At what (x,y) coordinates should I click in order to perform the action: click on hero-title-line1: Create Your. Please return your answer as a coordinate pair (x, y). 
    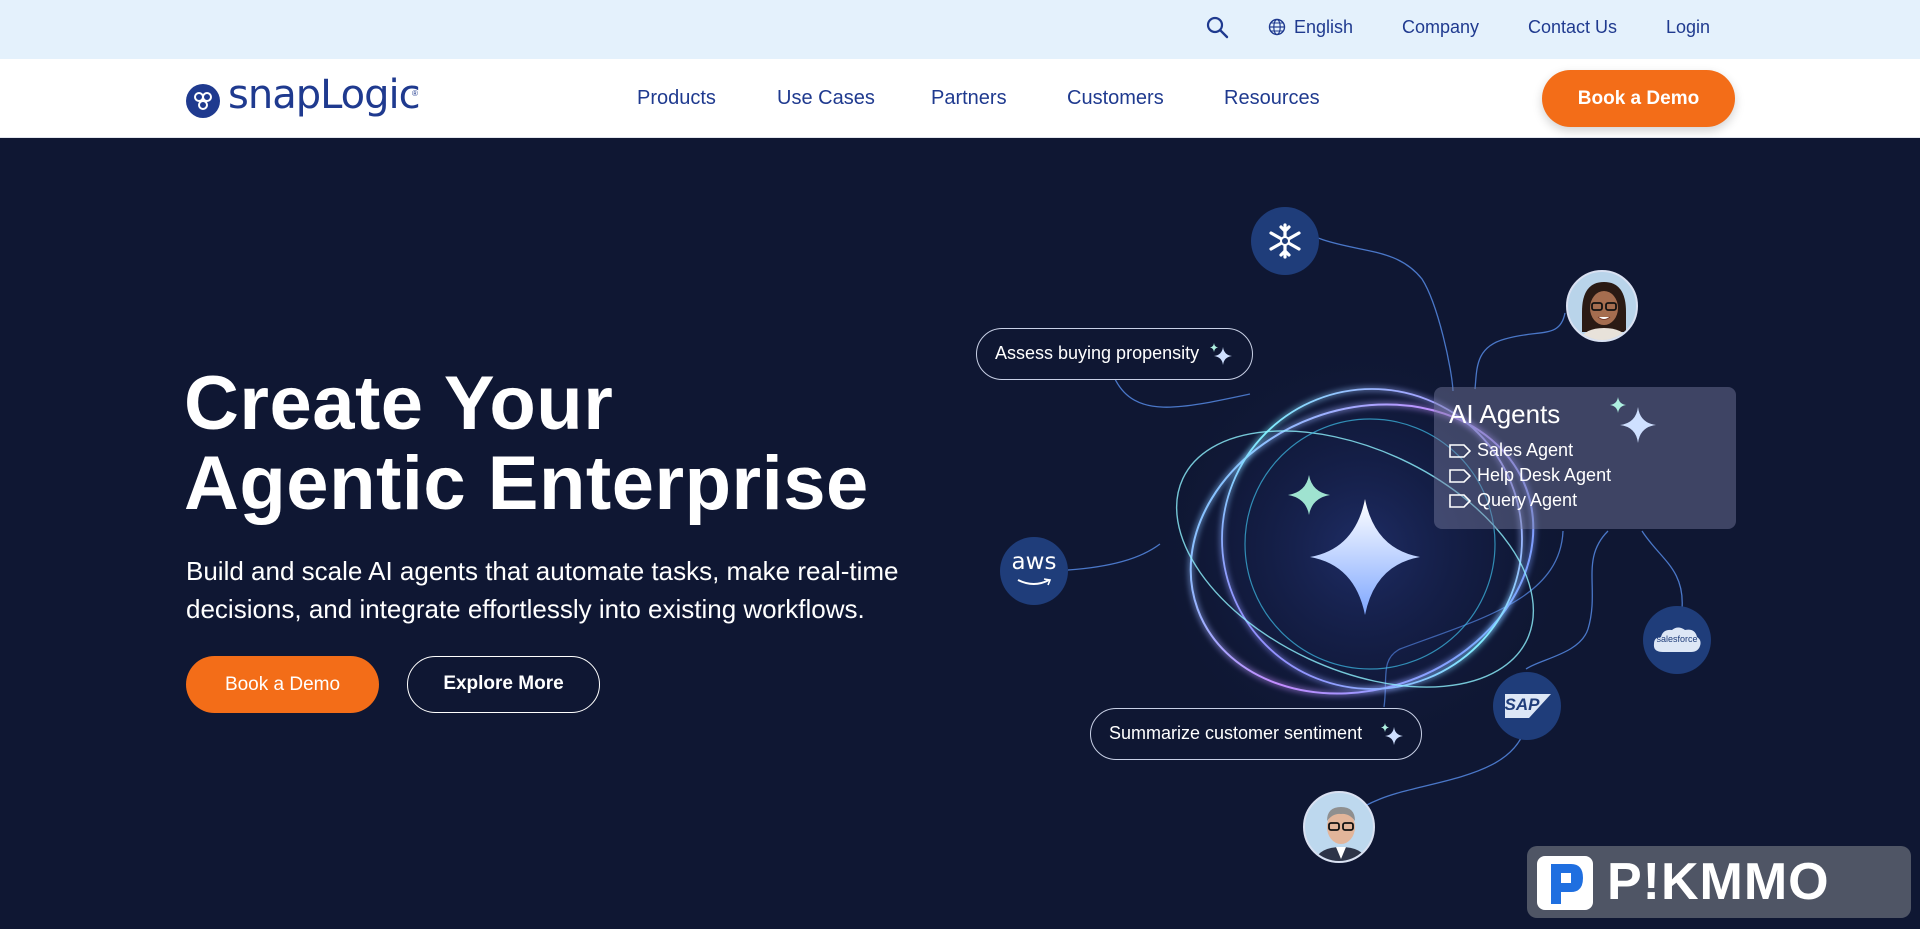
    Looking at the image, I should click on (399, 403).